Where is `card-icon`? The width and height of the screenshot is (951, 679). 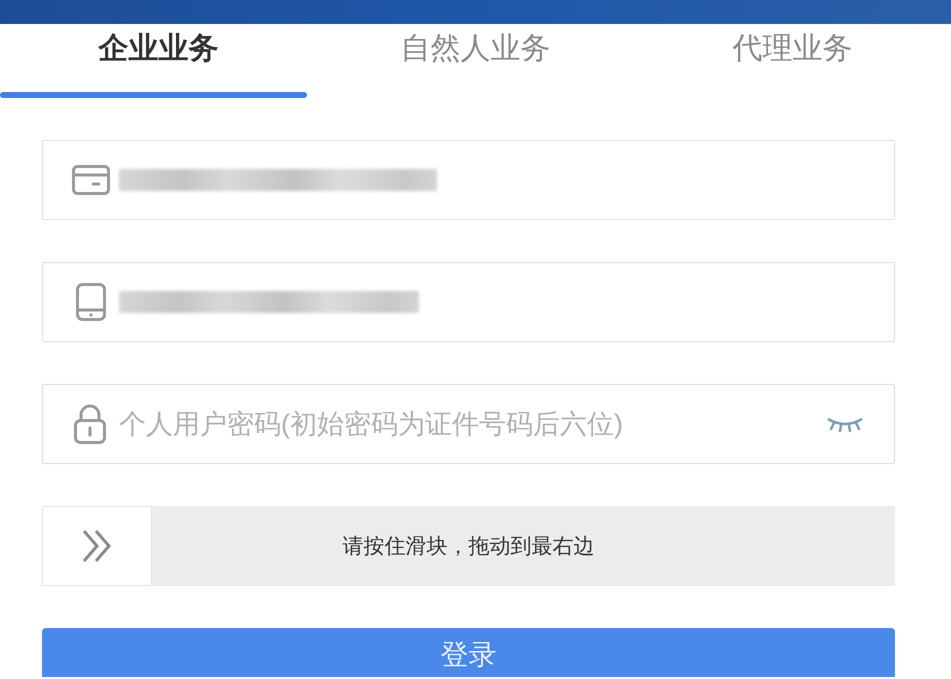 card-icon is located at coordinates (91, 180).